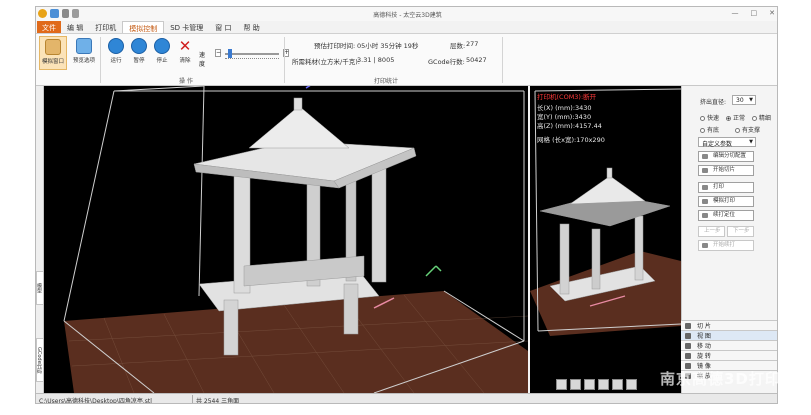 This screenshot has height=415, width=811. Describe the element at coordinates (711, 231) in the screenshot. I see `previous-step-button: 上一步` at that location.